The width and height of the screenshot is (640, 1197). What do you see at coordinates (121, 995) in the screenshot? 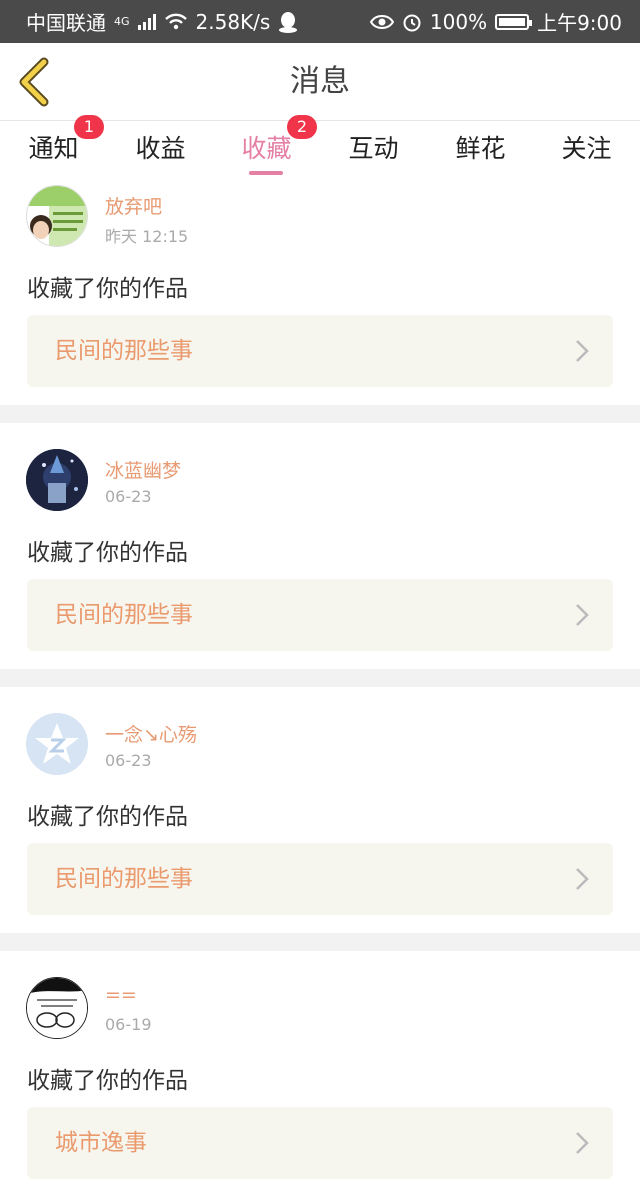
I see `username: ==` at bounding box center [121, 995].